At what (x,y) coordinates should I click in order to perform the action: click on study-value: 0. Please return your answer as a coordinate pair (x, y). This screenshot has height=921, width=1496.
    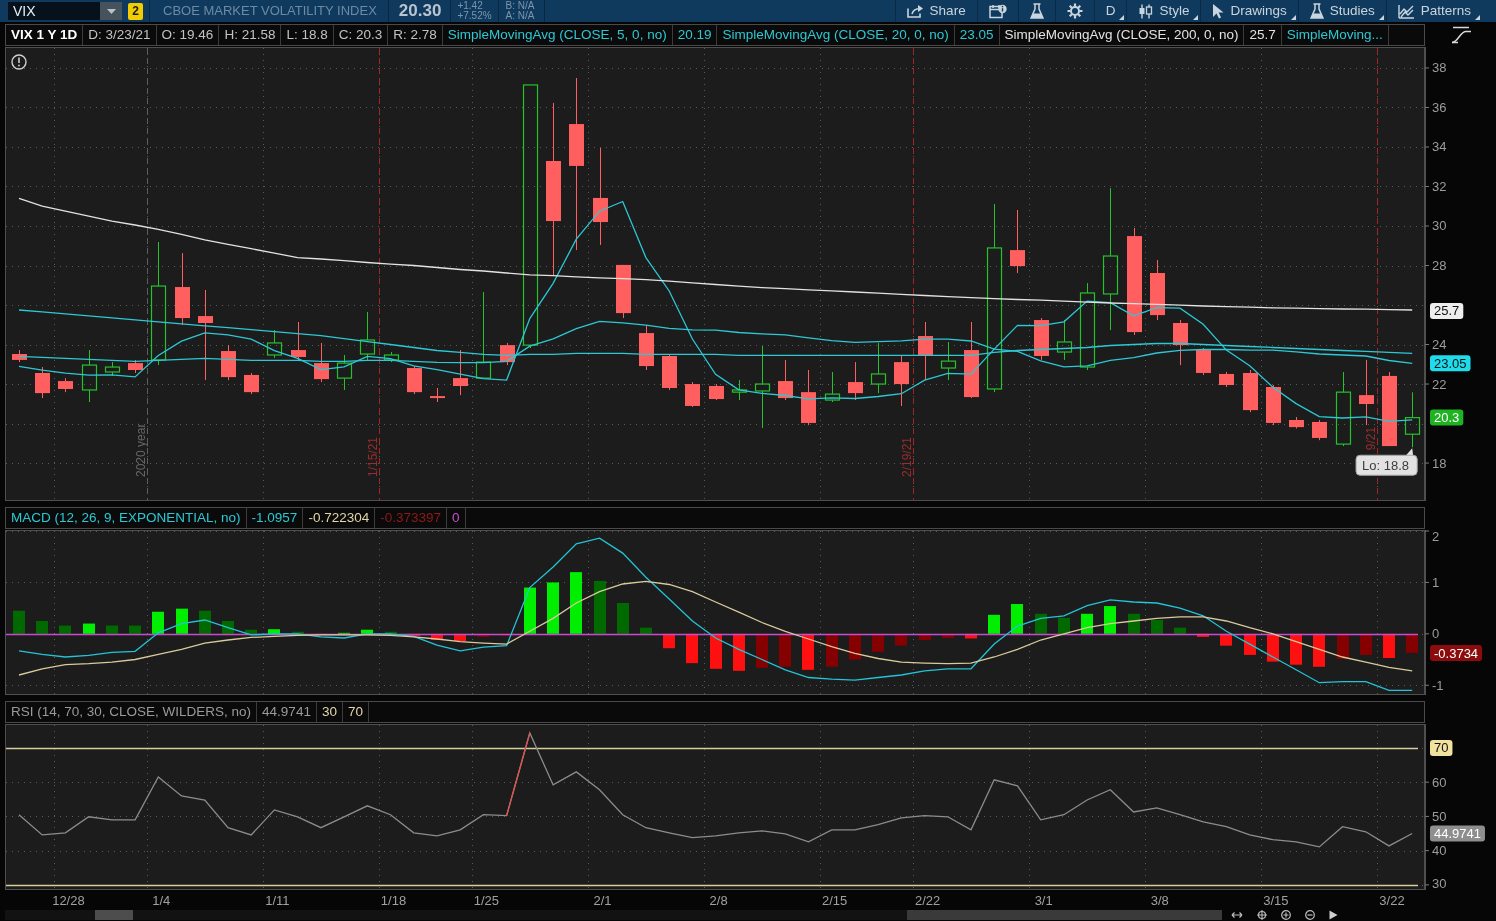
    Looking at the image, I should click on (456, 518).